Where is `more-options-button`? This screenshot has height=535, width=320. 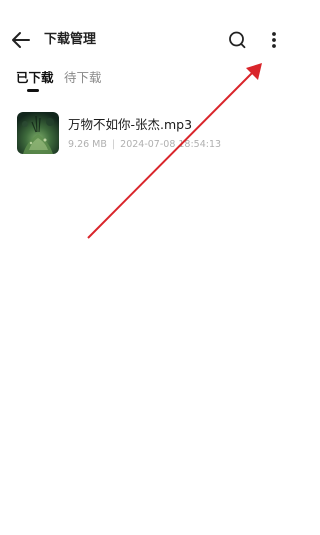 more-options-button is located at coordinates (274, 40).